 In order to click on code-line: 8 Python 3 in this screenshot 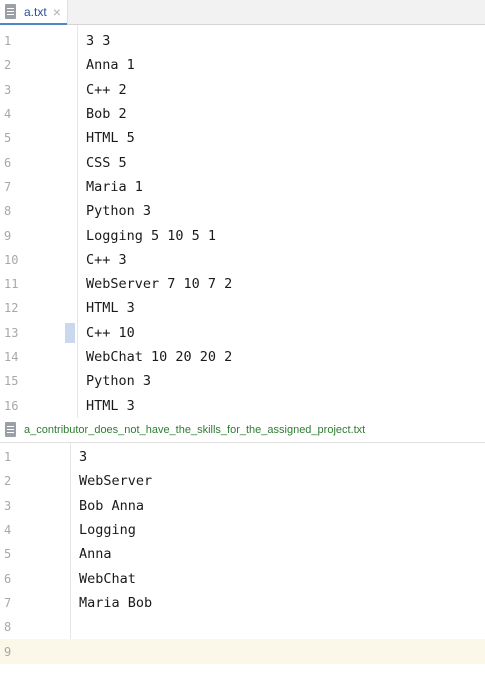, I will do `click(242, 211)`.